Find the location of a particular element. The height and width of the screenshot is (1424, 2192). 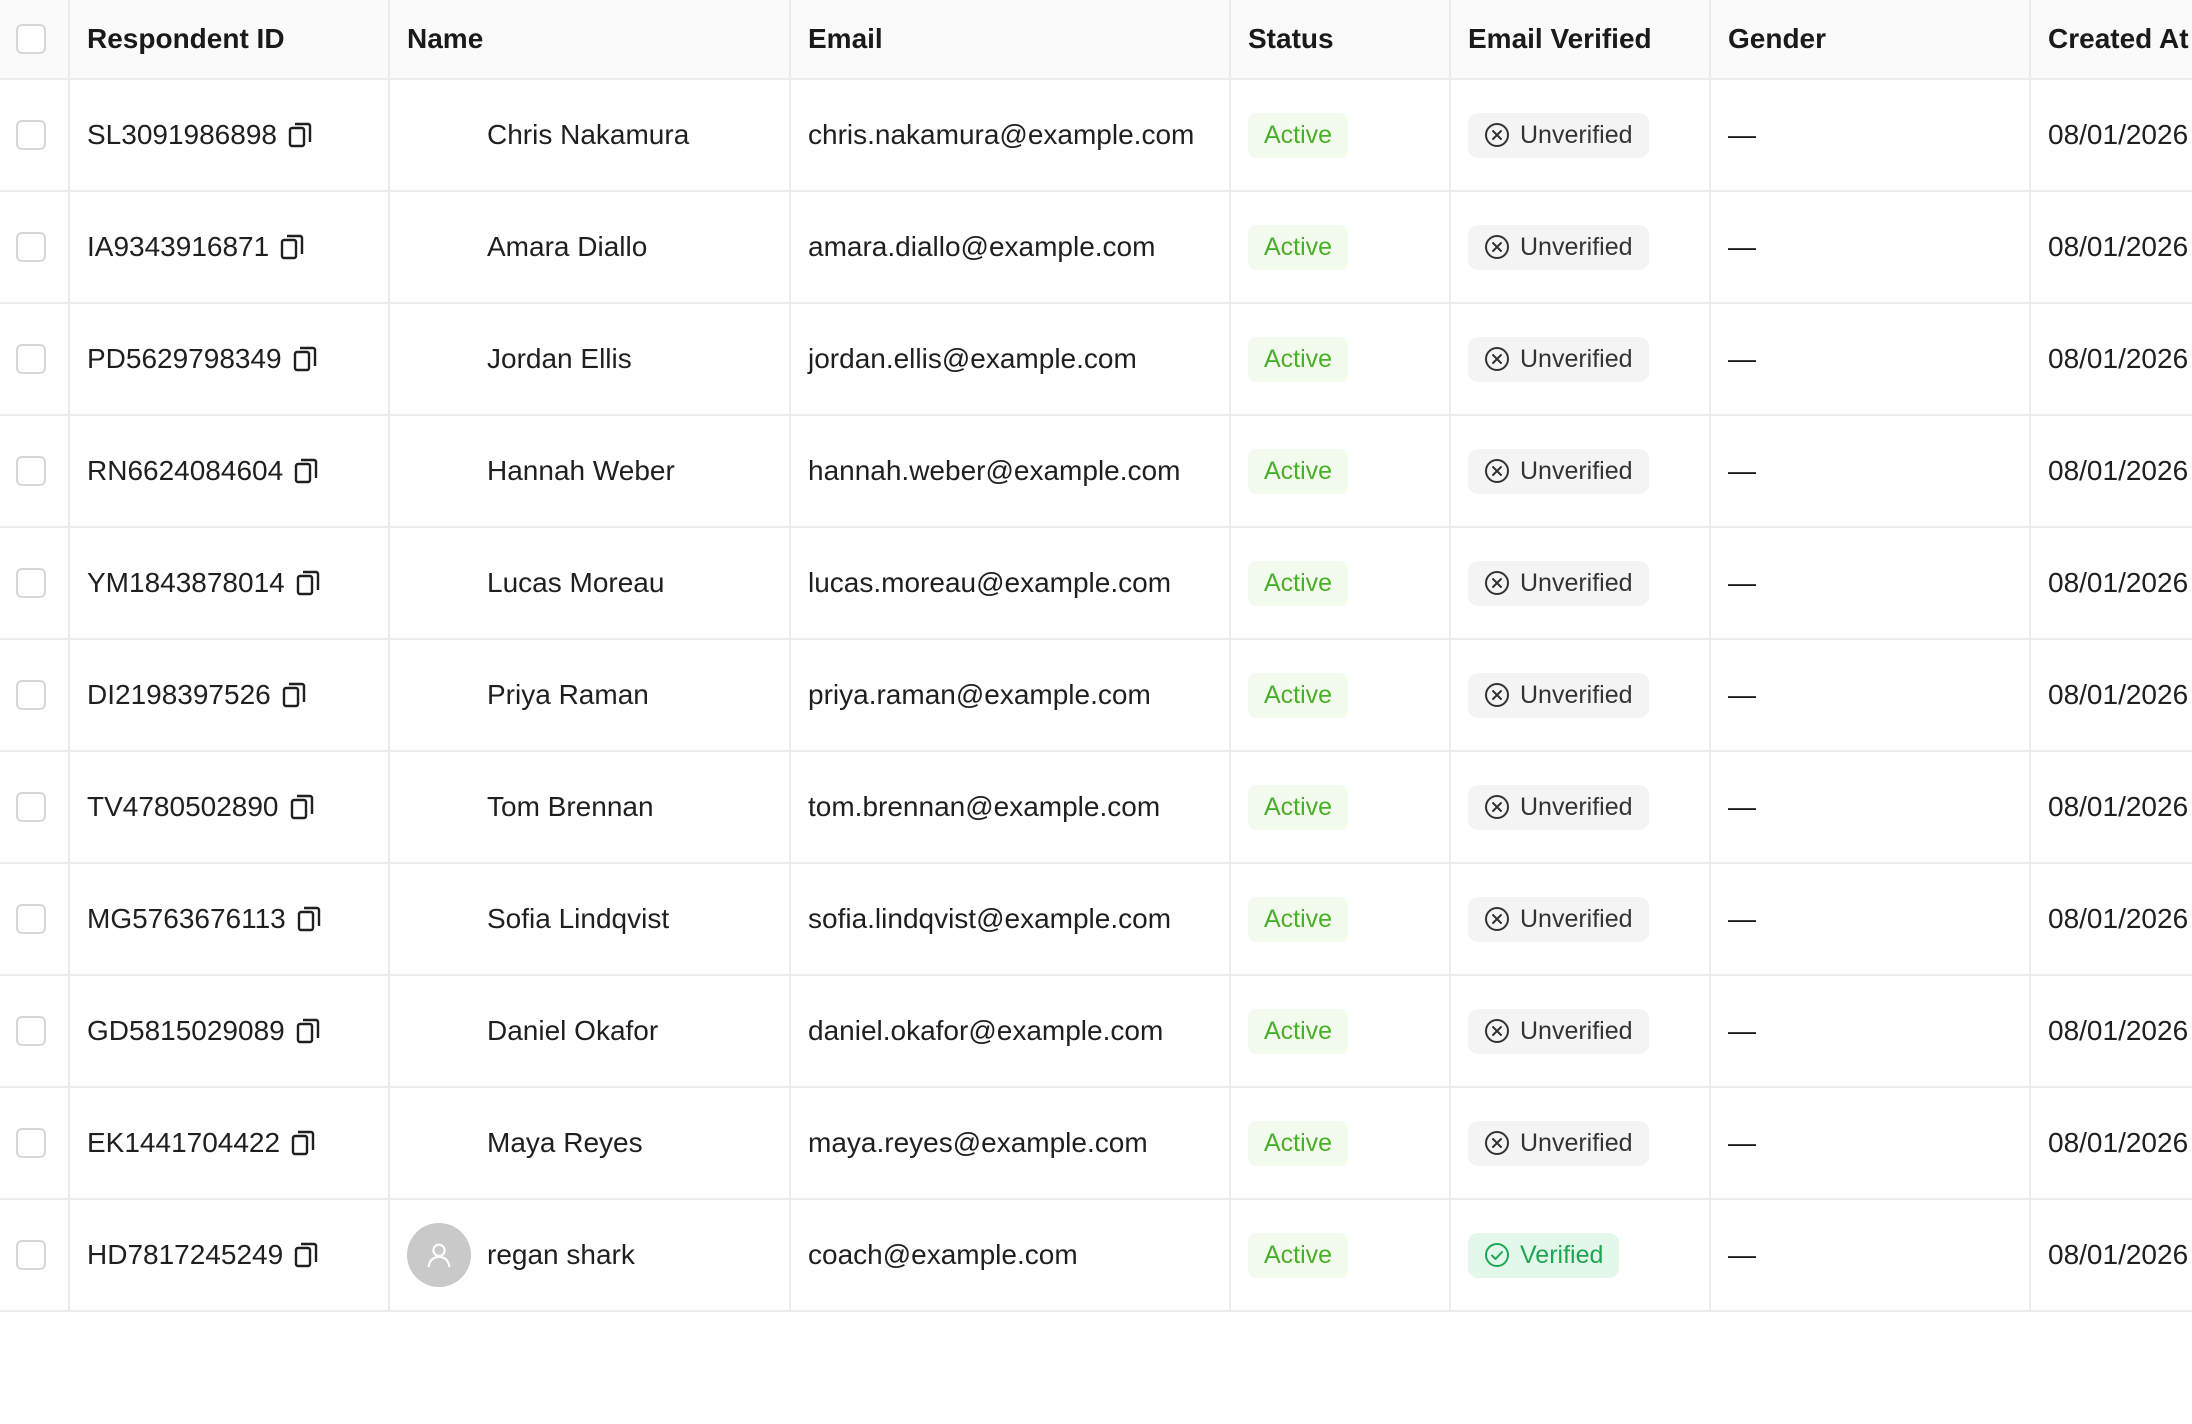

email-cell: coach@example.com is located at coordinates (1010, 1255).